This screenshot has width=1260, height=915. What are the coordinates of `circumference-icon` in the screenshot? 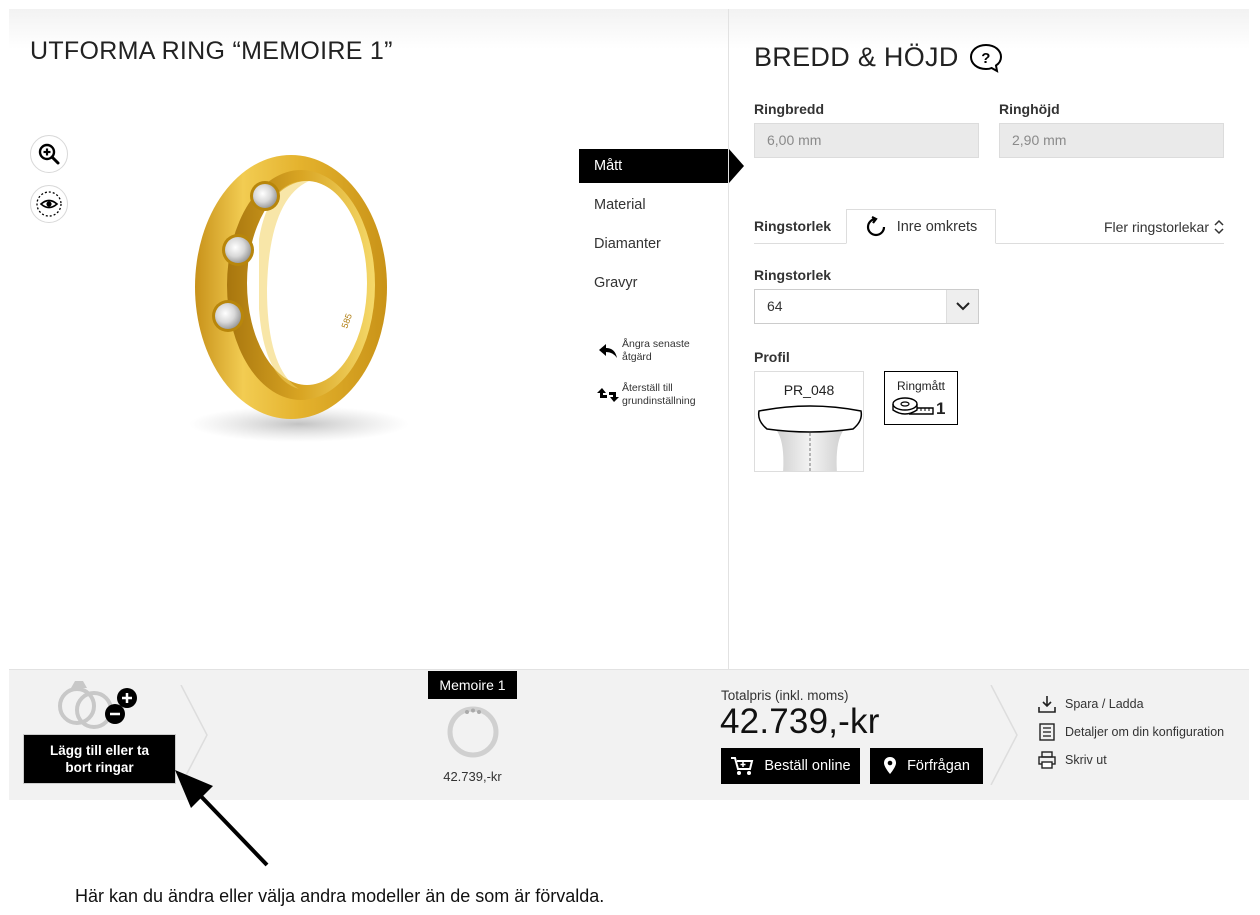 It's located at (875, 225).